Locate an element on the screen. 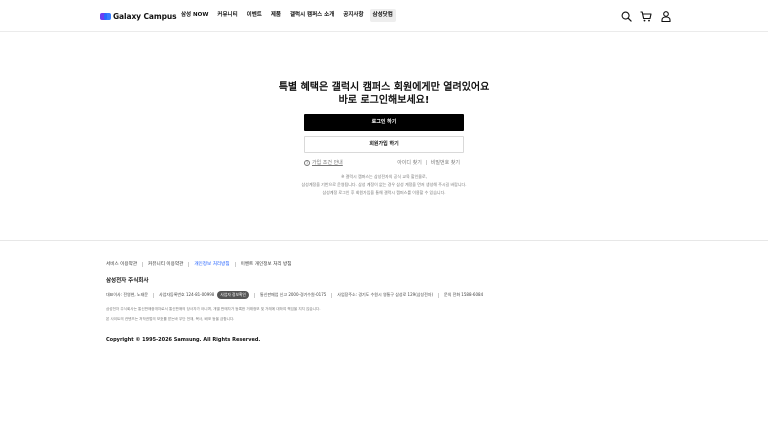  headline-line-1: 특별 혜택은 갤럭시 캠퍼스 회원에게만 열려있어요 is located at coordinates (384, 87).